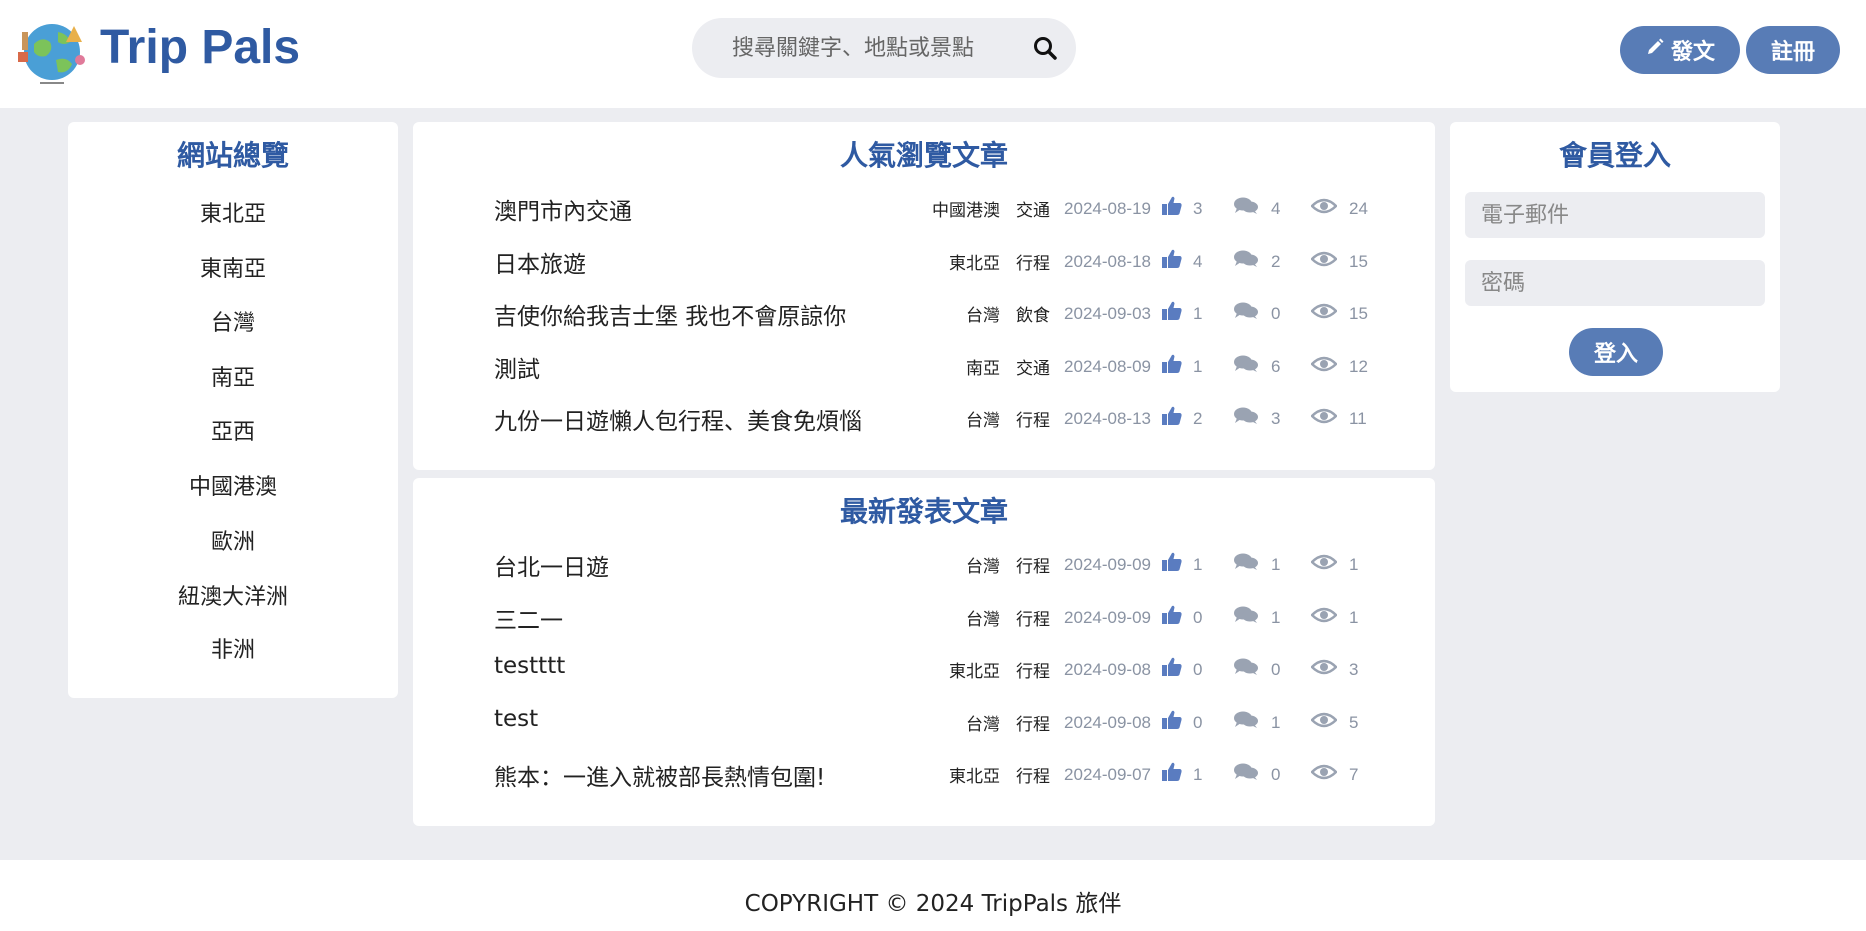 This screenshot has height=931, width=1866. What do you see at coordinates (1107, 313) in the screenshot?
I see `article-date: 2024-09-03` at bounding box center [1107, 313].